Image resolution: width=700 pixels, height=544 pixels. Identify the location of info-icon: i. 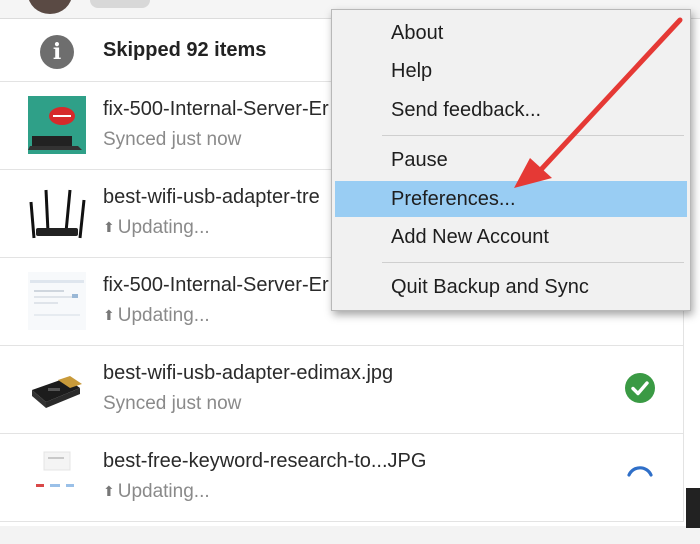
(57, 52).